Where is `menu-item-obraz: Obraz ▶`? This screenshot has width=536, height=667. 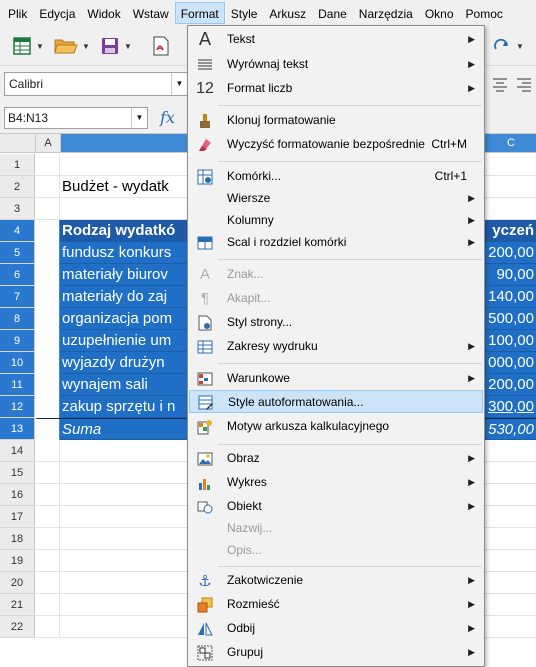
menu-item-obraz: Obraz ▶ is located at coordinates (336, 458).